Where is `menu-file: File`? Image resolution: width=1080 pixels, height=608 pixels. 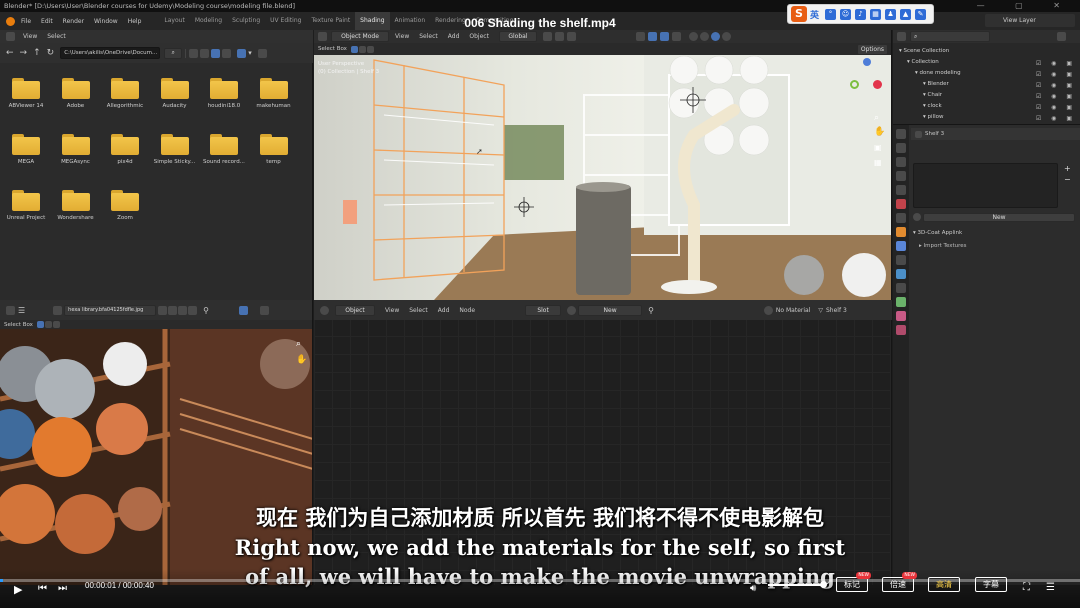 menu-file: File is located at coordinates (26, 21).